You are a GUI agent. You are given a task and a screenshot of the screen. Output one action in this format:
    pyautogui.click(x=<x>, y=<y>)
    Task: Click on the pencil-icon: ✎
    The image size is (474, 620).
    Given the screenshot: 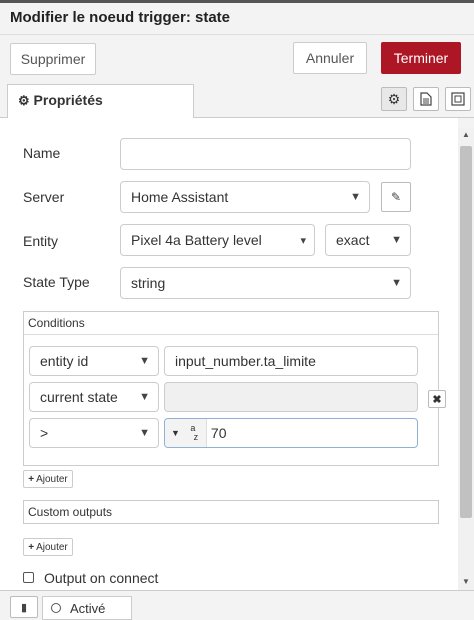 What is the action you would take?
    pyautogui.click(x=396, y=197)
    